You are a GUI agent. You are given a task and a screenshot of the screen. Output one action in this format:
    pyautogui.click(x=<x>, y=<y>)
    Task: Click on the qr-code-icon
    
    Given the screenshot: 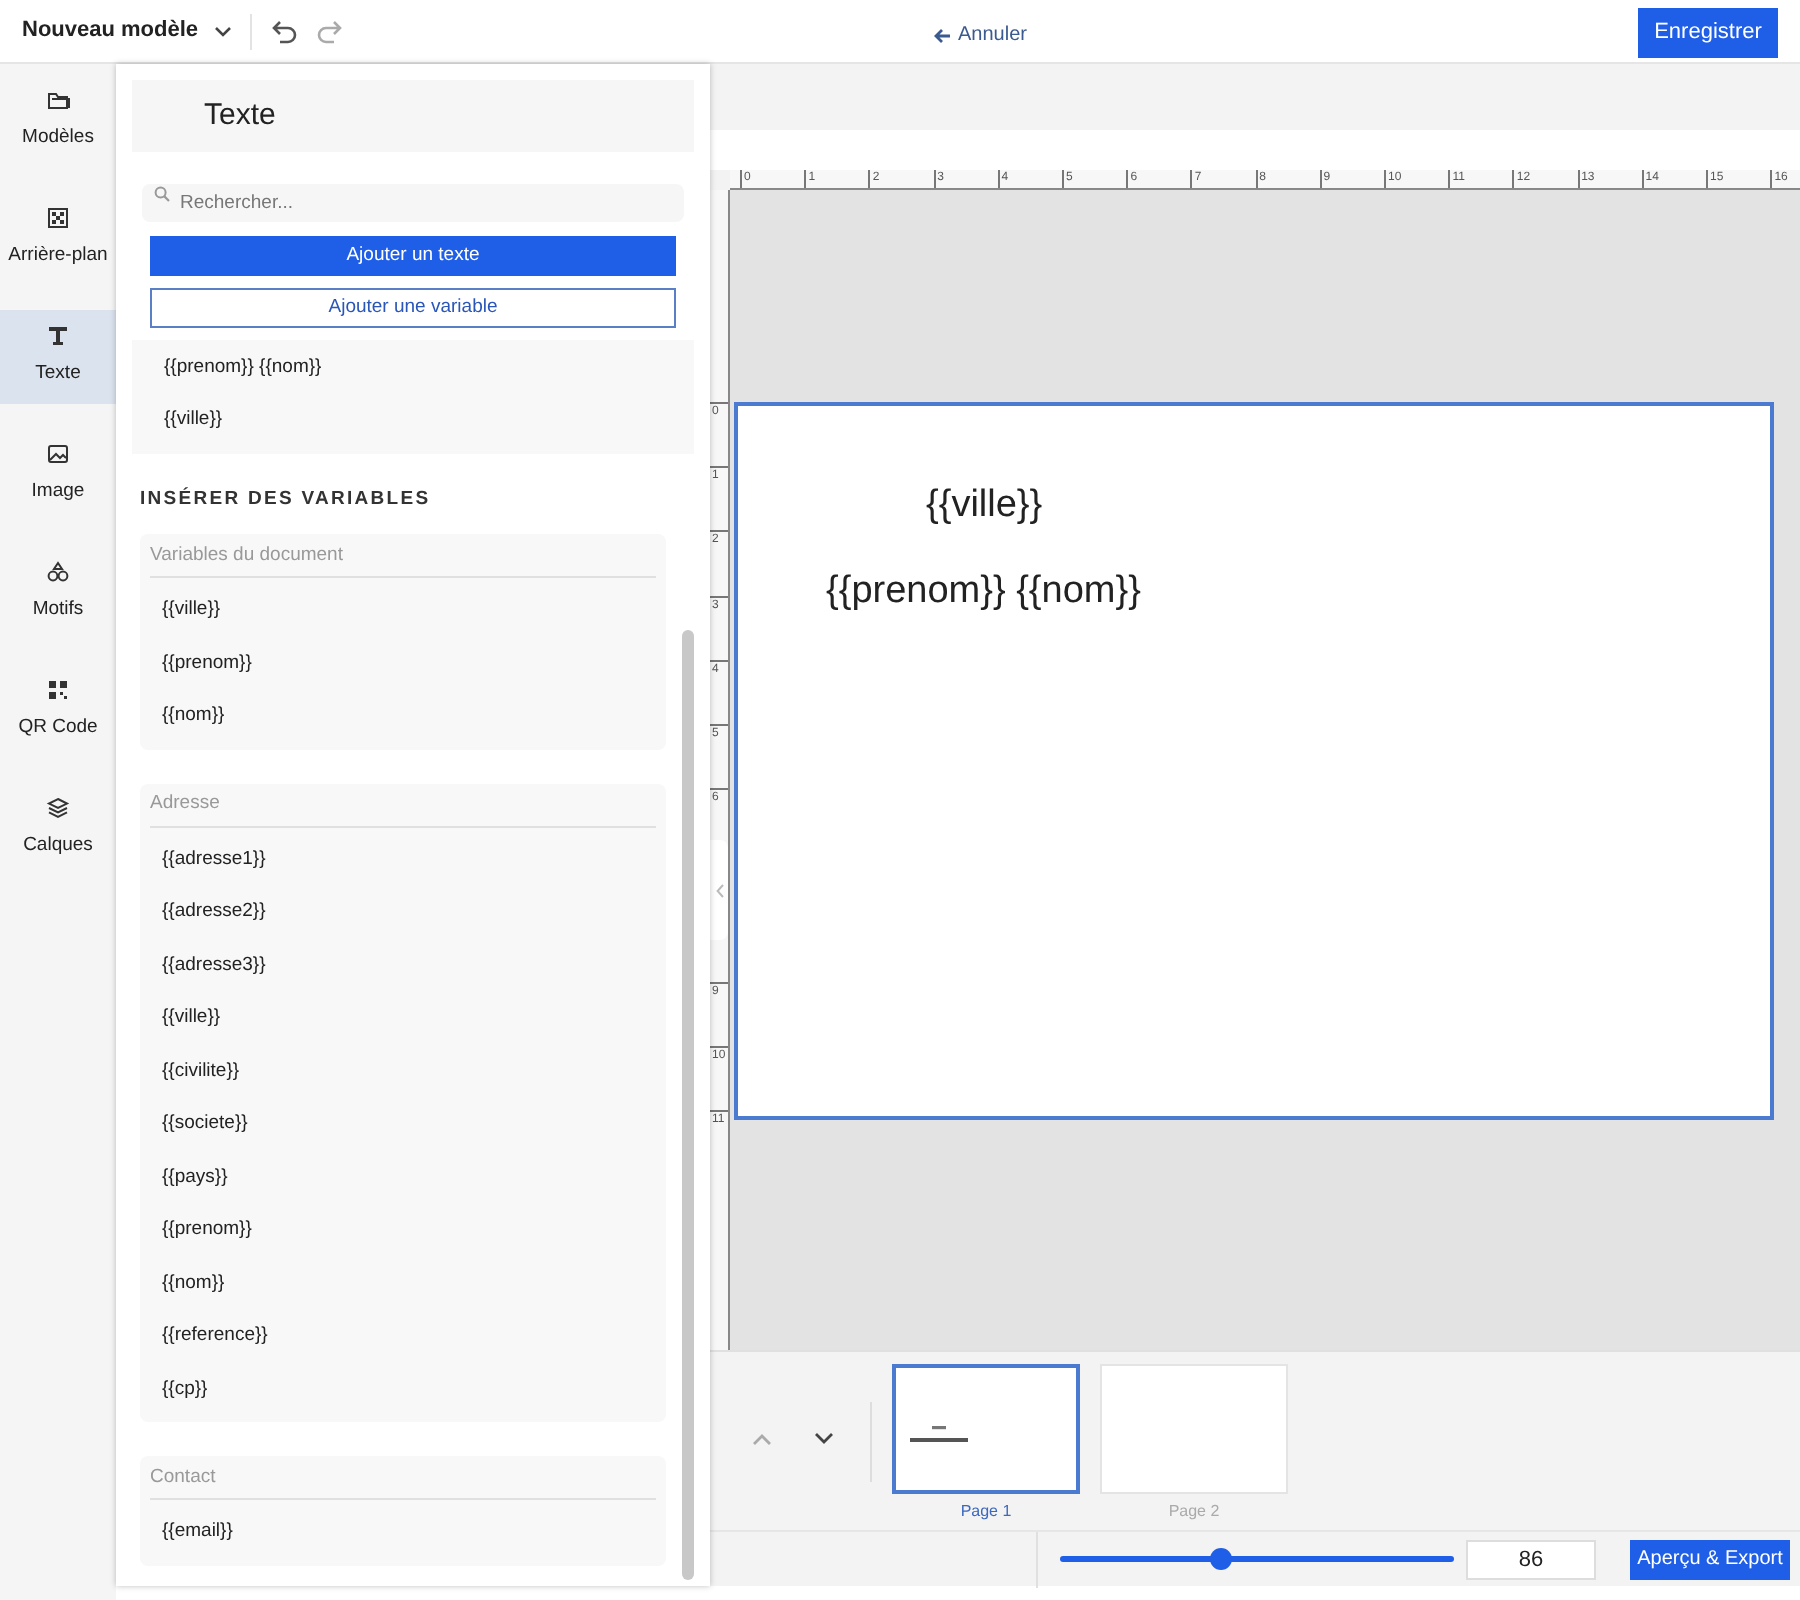 What is the action you would take?
    pyautogui.click(x=58, y=690)
    